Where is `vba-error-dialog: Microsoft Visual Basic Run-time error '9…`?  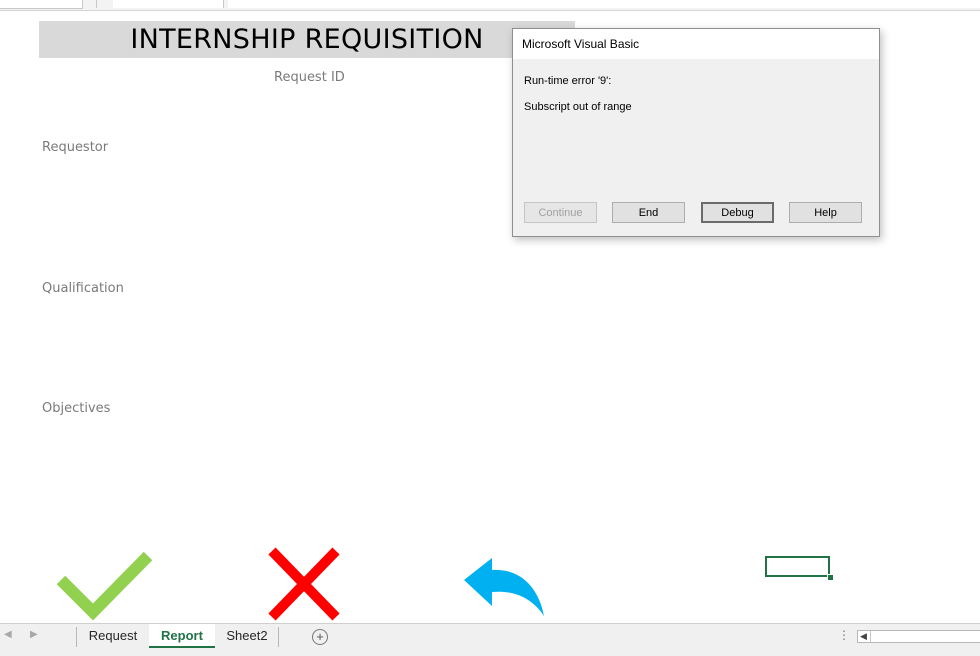
vba-error-dialog: Microsoft Visual Basic Run-time error '9… is located at coordinates (696, 132).